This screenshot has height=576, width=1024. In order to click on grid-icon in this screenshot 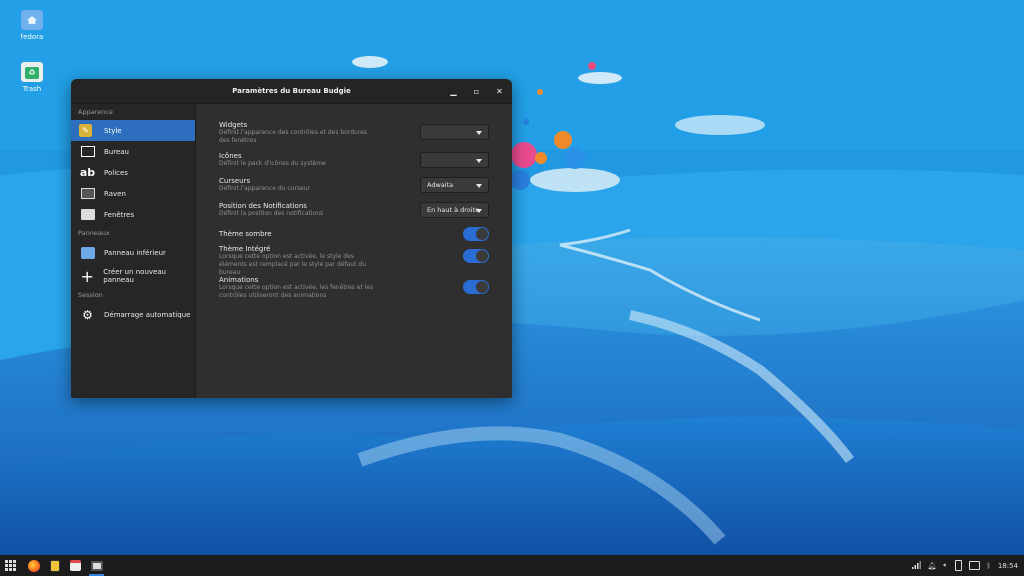, I will do `click(10, 565)`.